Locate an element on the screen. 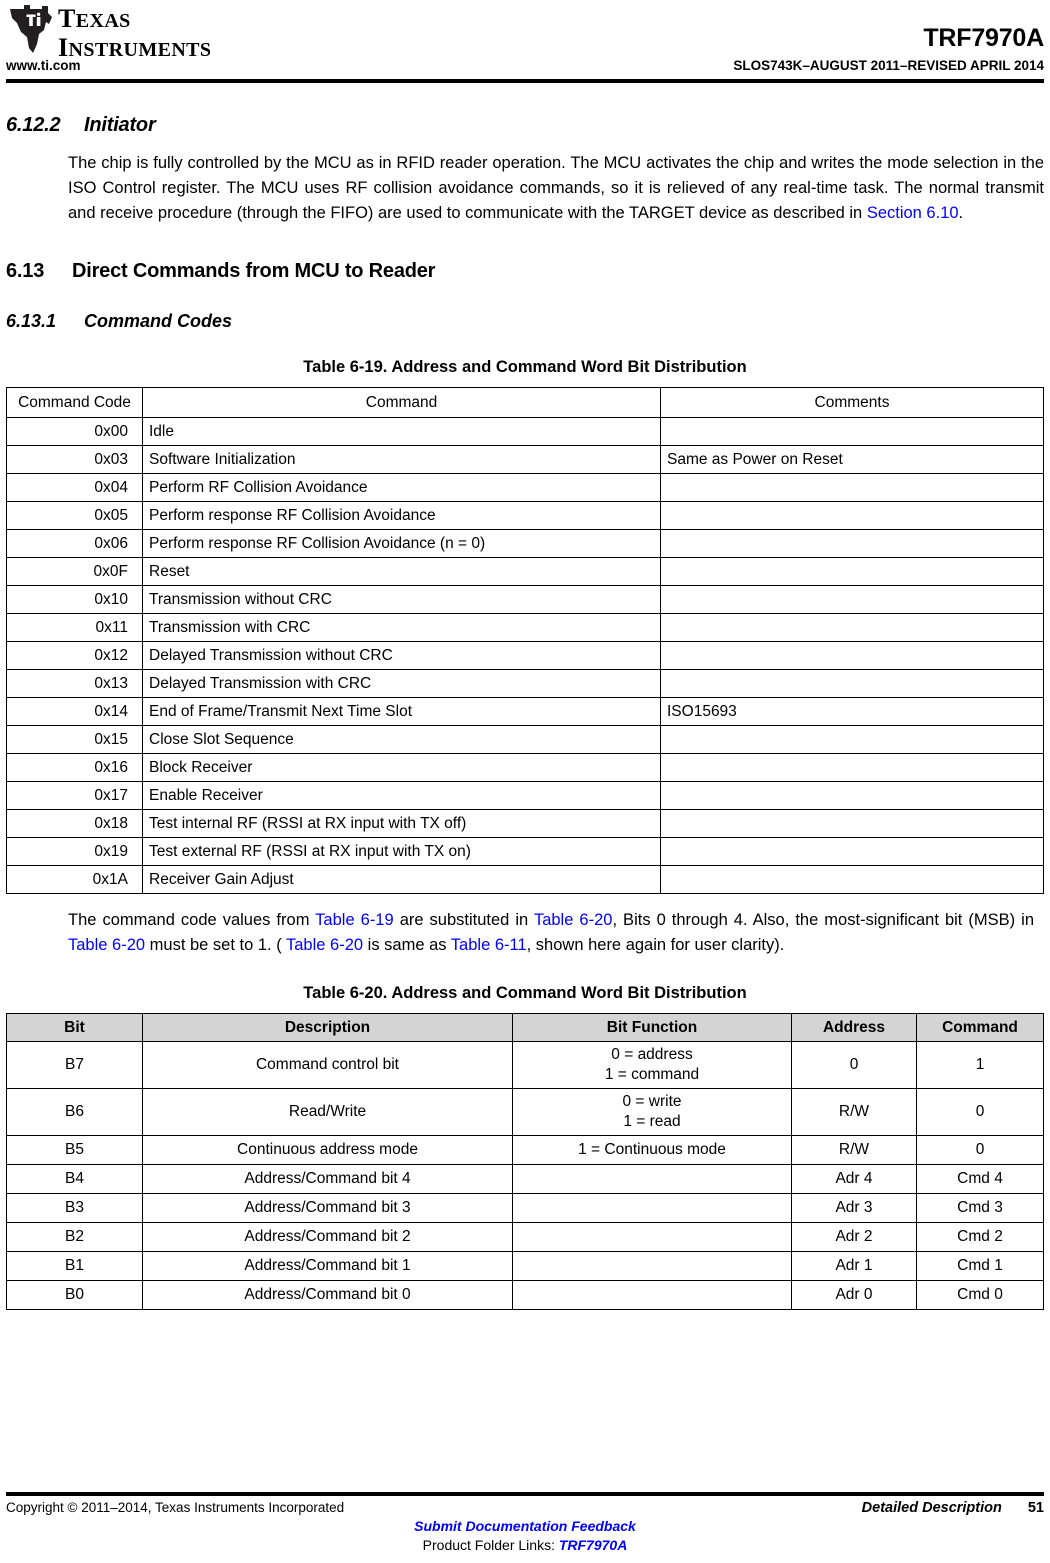  table-row: 0x04 Perform RF Collision Avoidance is located at coordinates (525, 487).